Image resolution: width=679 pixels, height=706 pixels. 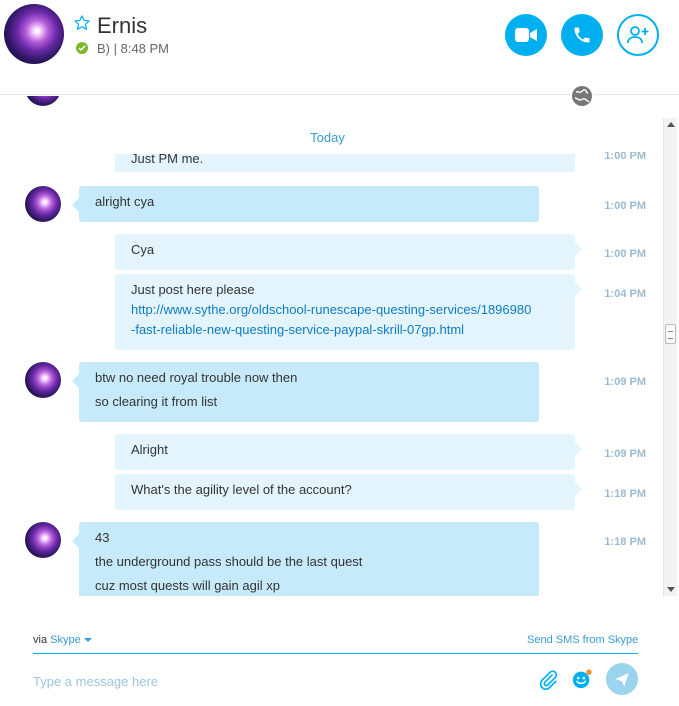 What do you see at coordinates (327, 137) in the screenshot?
I see `day-separator: Today` at bounding box center [327, 137].